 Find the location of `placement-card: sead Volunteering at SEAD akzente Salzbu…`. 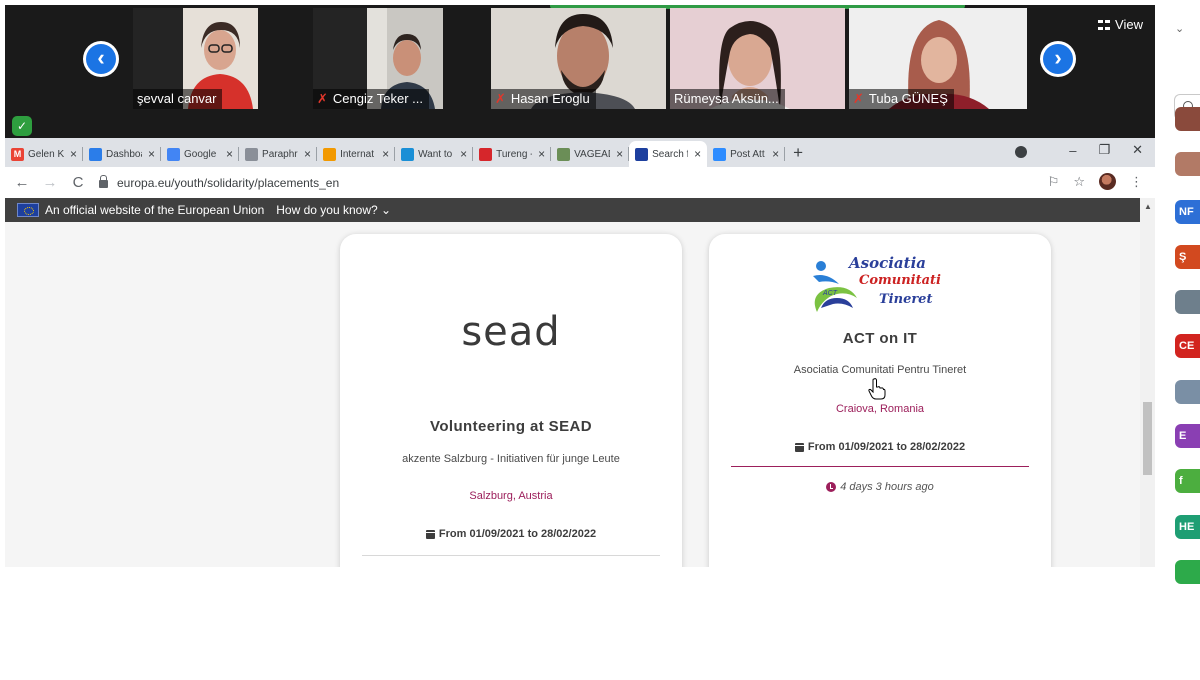

placement-card: sead Volunteering at SEAD akzente Salzbu… is located at coordinates (511, 400).